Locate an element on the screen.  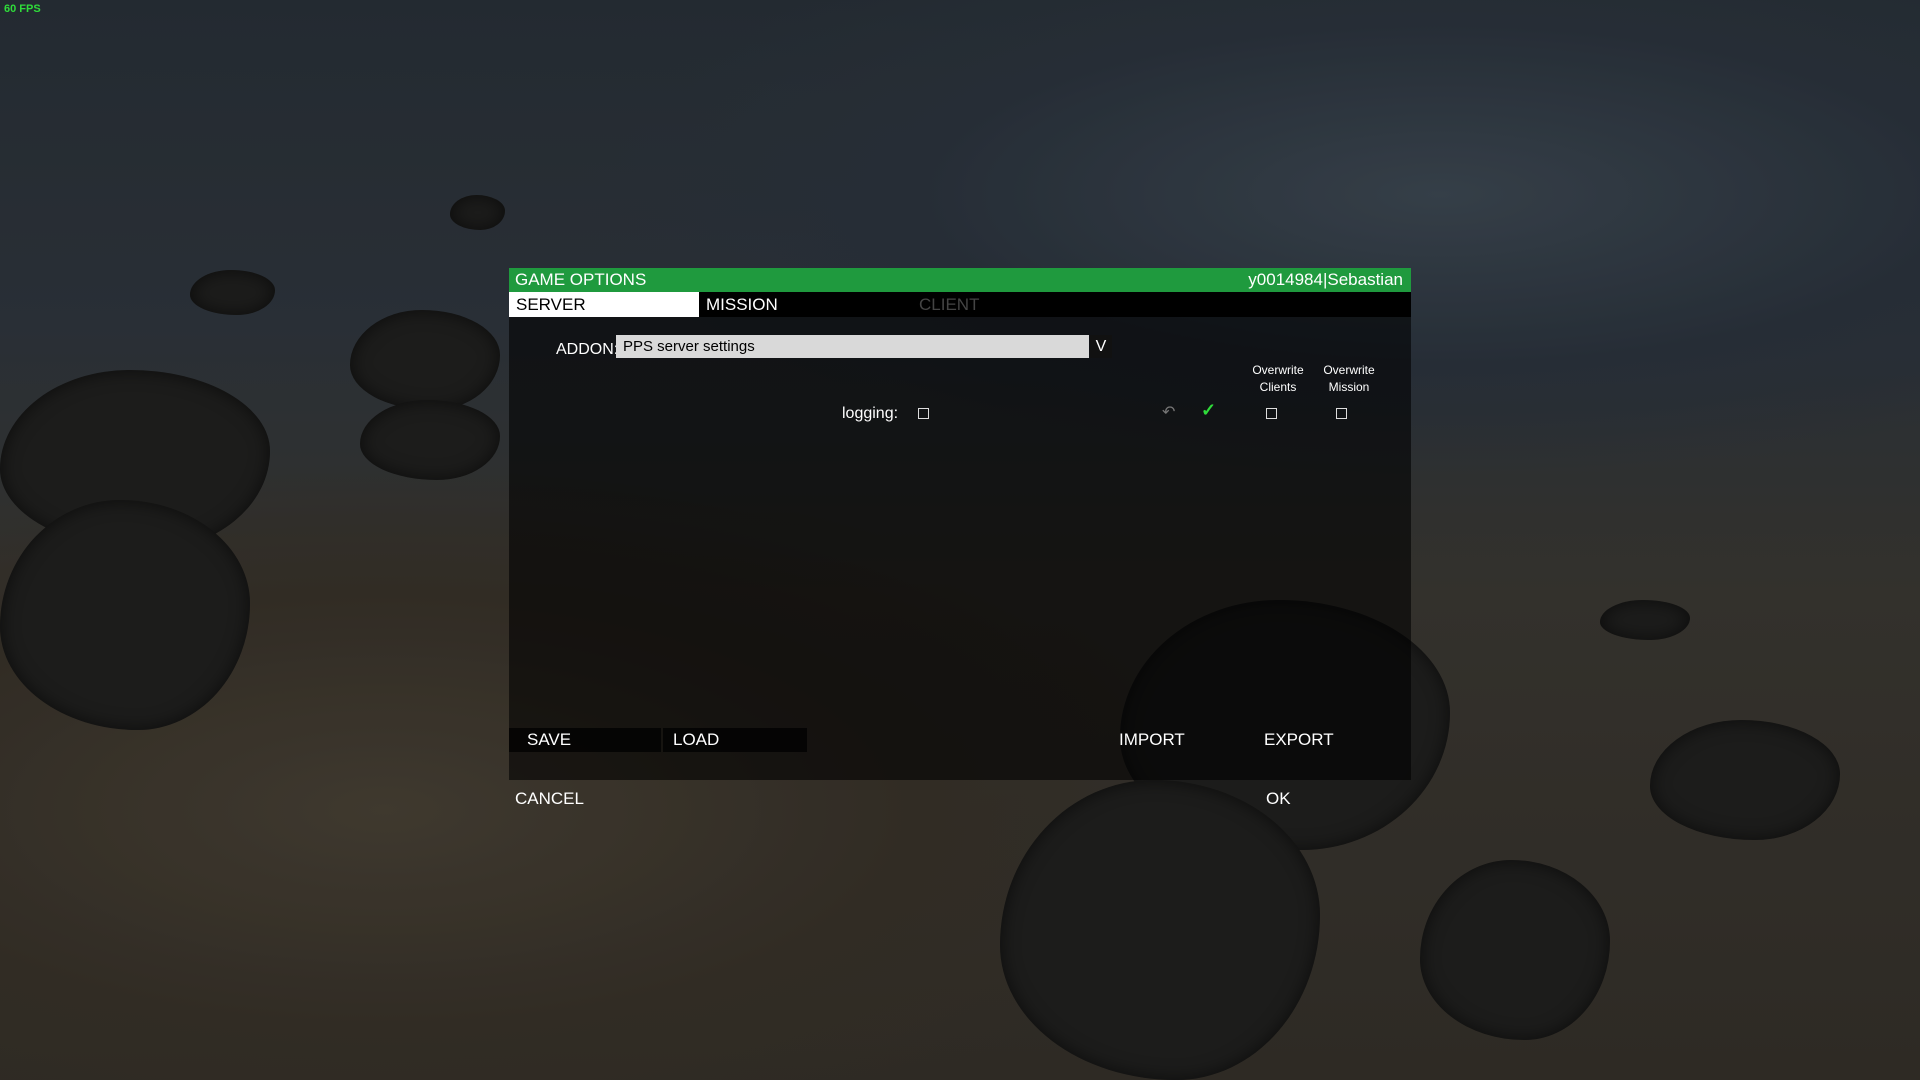
tab-bar: SERVER MISSION CLIENT is located at coordinates (960, 304).